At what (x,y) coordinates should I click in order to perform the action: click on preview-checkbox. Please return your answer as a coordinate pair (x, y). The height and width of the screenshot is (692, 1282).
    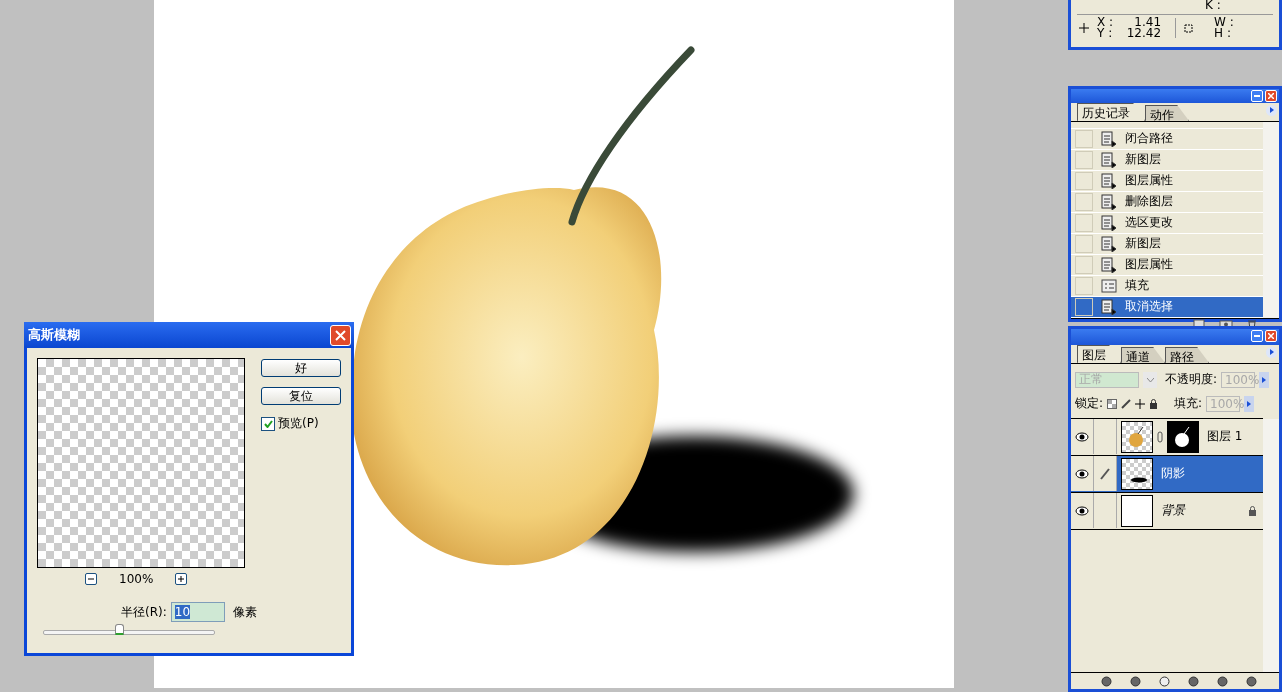
    Looking at the image, I should click on (268, 423).